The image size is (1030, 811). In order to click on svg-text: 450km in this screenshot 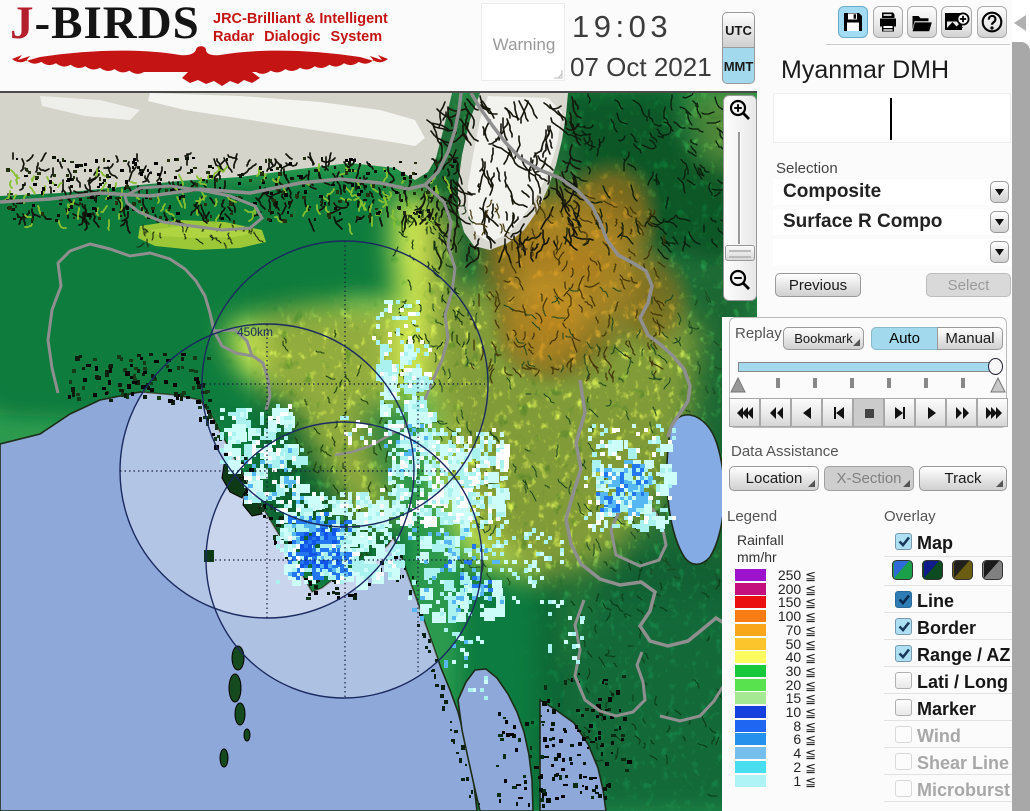, I will do `click(255, 332)`.